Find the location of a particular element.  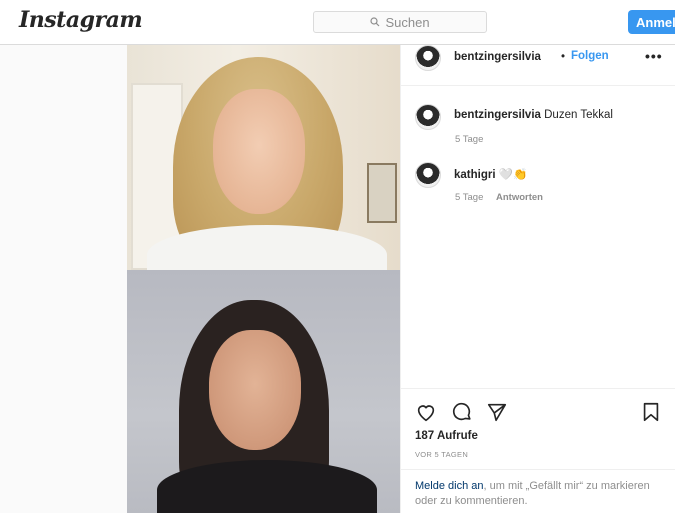

more-options-icon: ••• is located at coordinates (654, 56).